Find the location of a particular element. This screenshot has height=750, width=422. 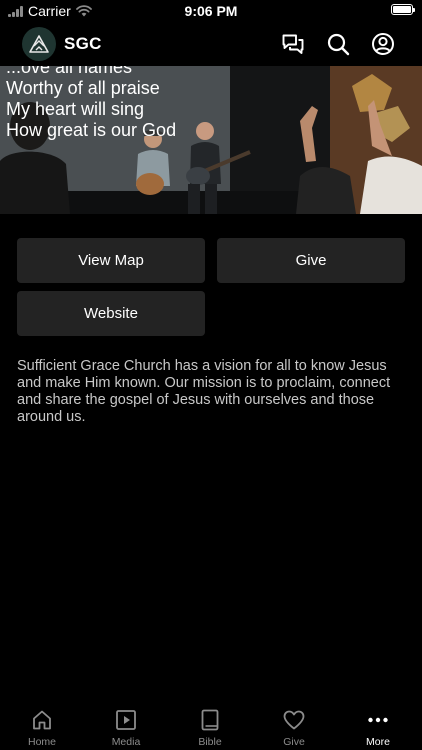

search-icon is located at coordinates (338, 44).